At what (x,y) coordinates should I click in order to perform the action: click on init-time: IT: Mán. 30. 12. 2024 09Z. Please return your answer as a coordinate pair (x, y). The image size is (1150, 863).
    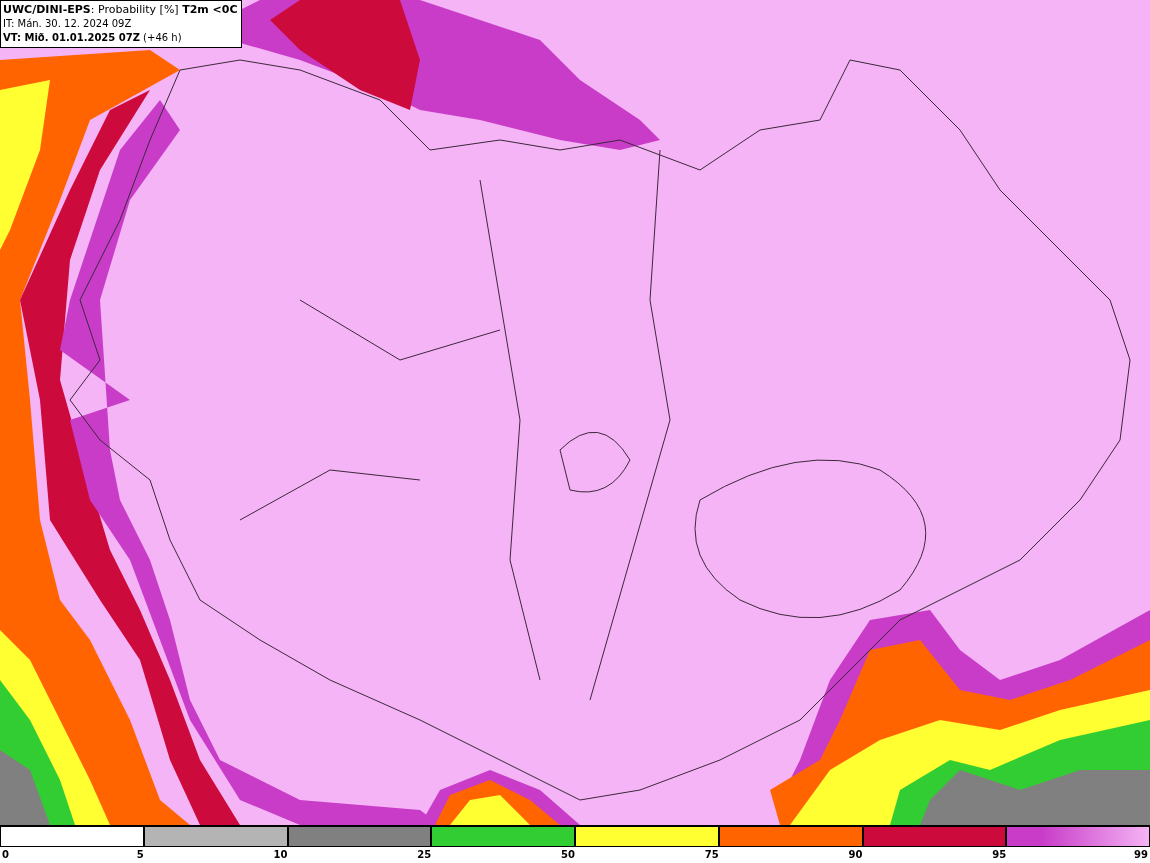
    Looking at the image, I should click on (68, 24).